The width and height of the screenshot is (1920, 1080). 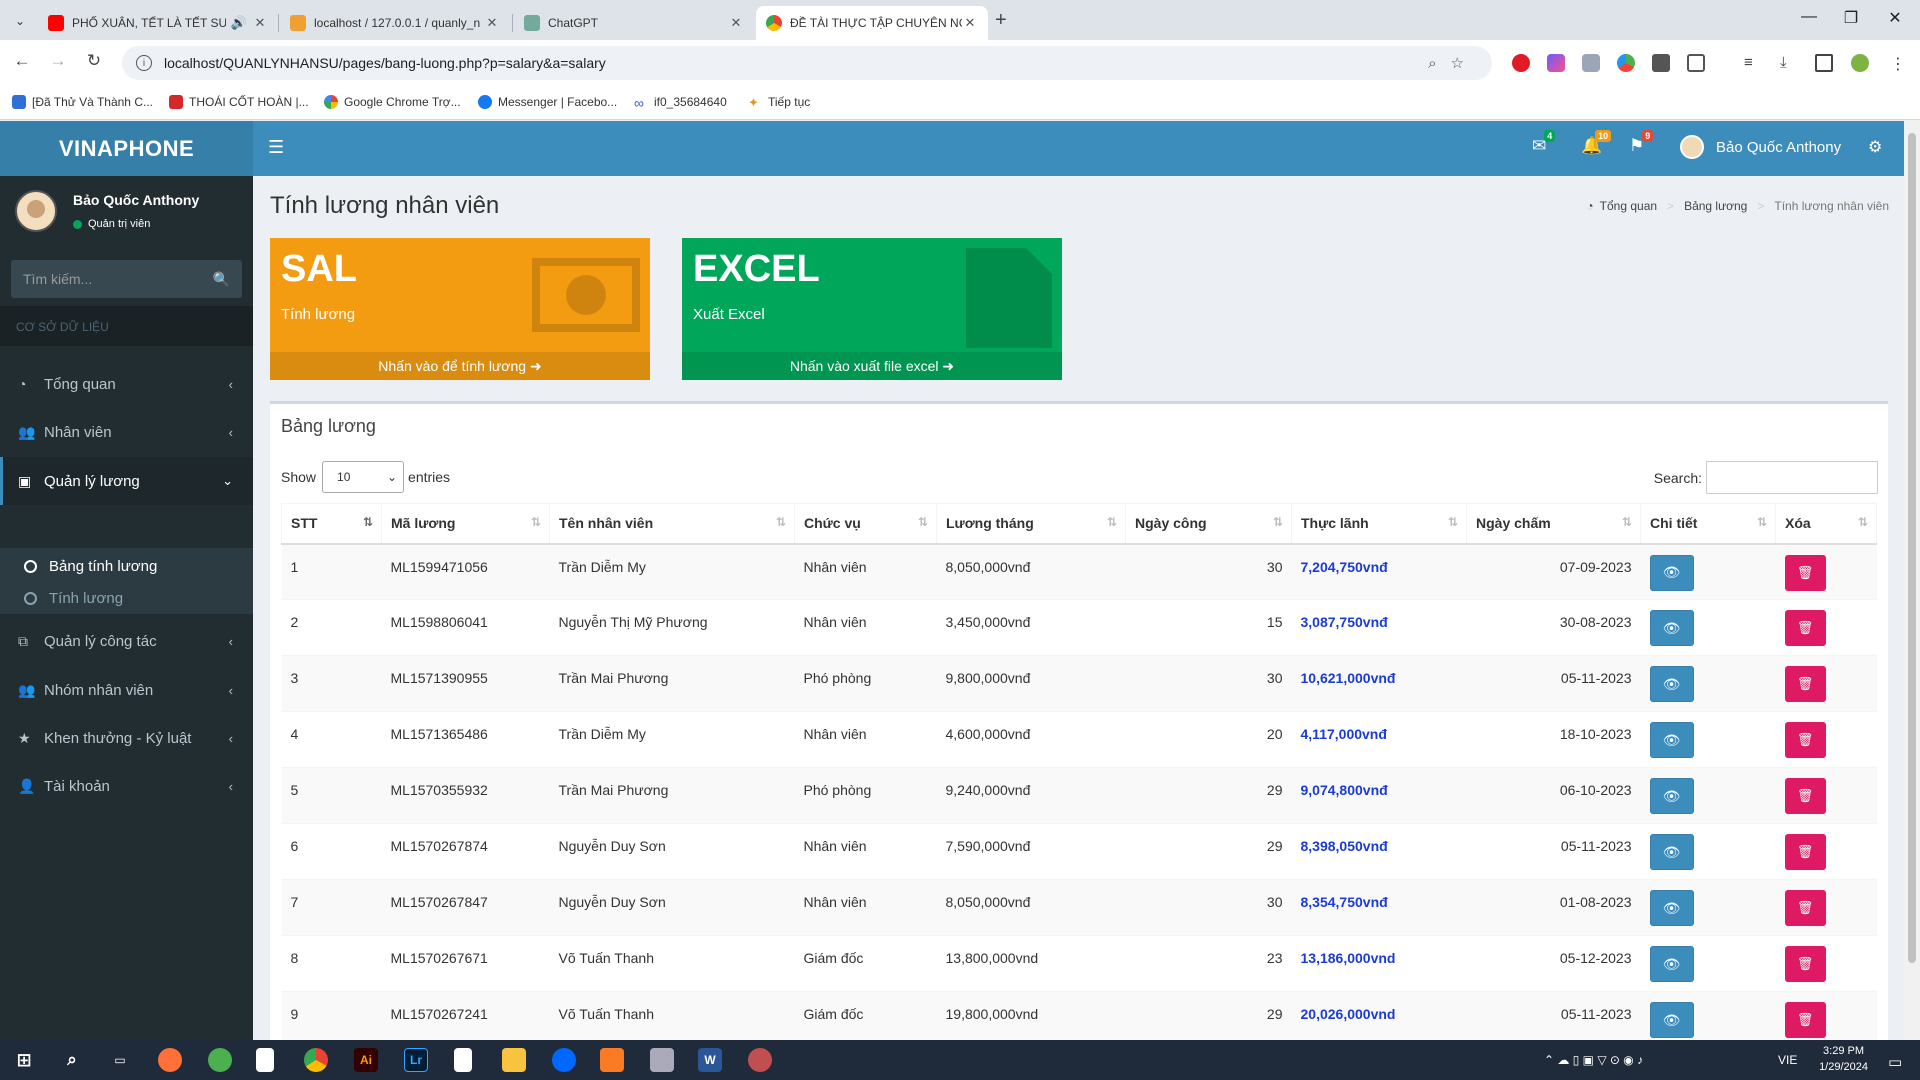 What do you see at coordinates (1895, 18) in the screenshot?
I see `close-window-icon: ✕` at bounding box center [1895, 18].